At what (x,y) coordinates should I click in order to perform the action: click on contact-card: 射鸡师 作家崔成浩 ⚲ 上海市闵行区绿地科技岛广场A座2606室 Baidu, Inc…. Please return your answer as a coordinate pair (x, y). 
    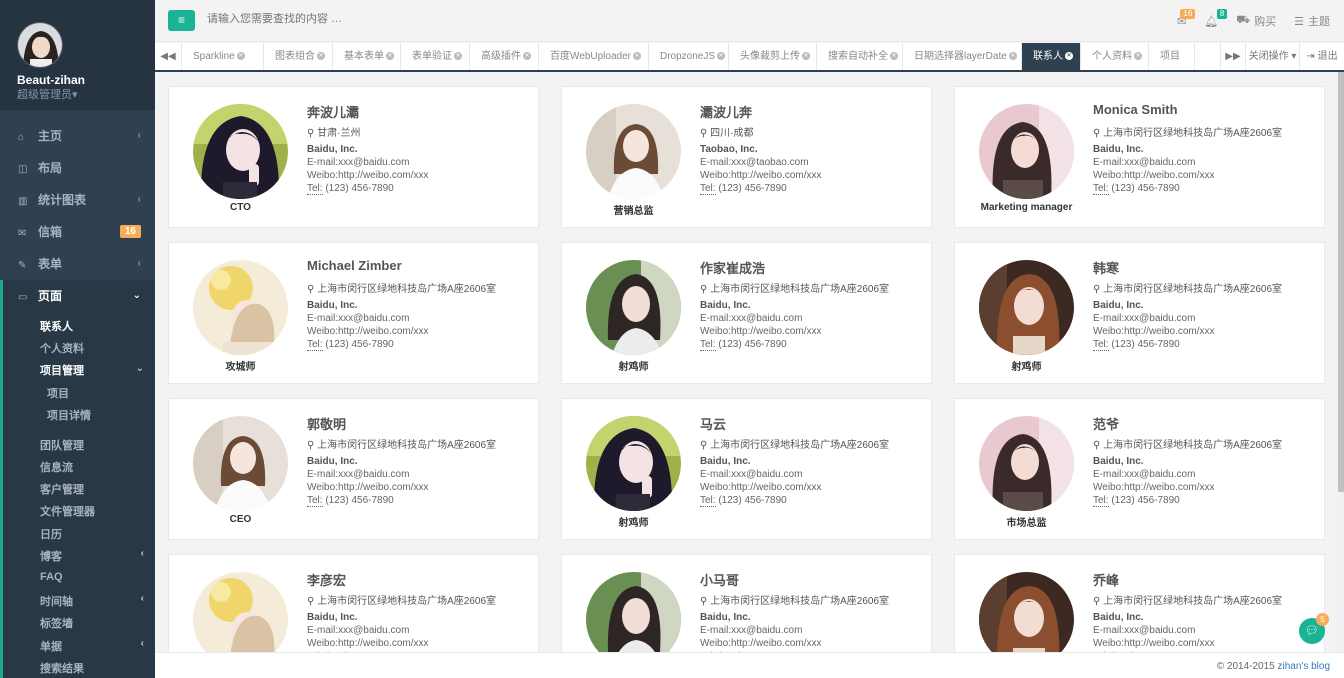
    Looking at the image, I should click on (746, 313).